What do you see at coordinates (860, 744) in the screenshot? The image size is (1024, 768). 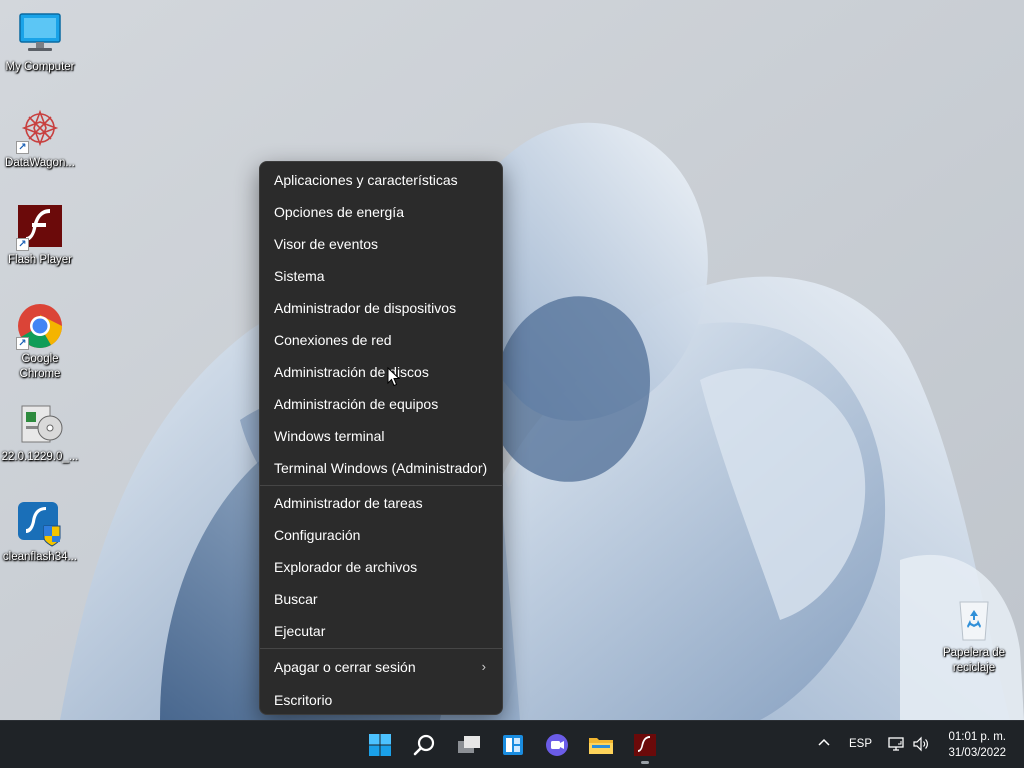 I see `language-indicator: ESP` at bounding box center [860, 744].